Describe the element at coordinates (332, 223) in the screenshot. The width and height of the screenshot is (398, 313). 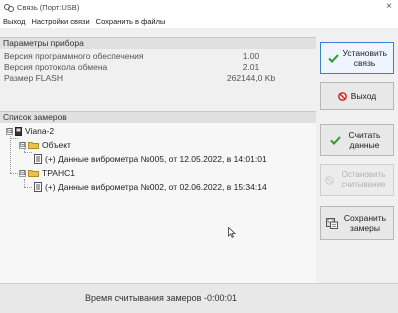
I see `save-icon` at that location.